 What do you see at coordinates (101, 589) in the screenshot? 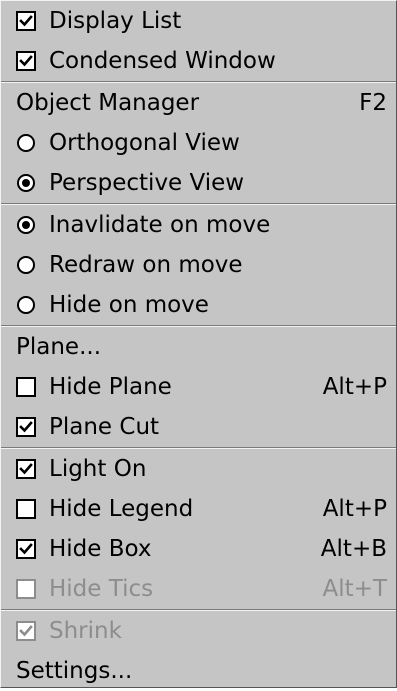
I see `menu-item-label: Hide Tics` at bounding box center [101, 589].